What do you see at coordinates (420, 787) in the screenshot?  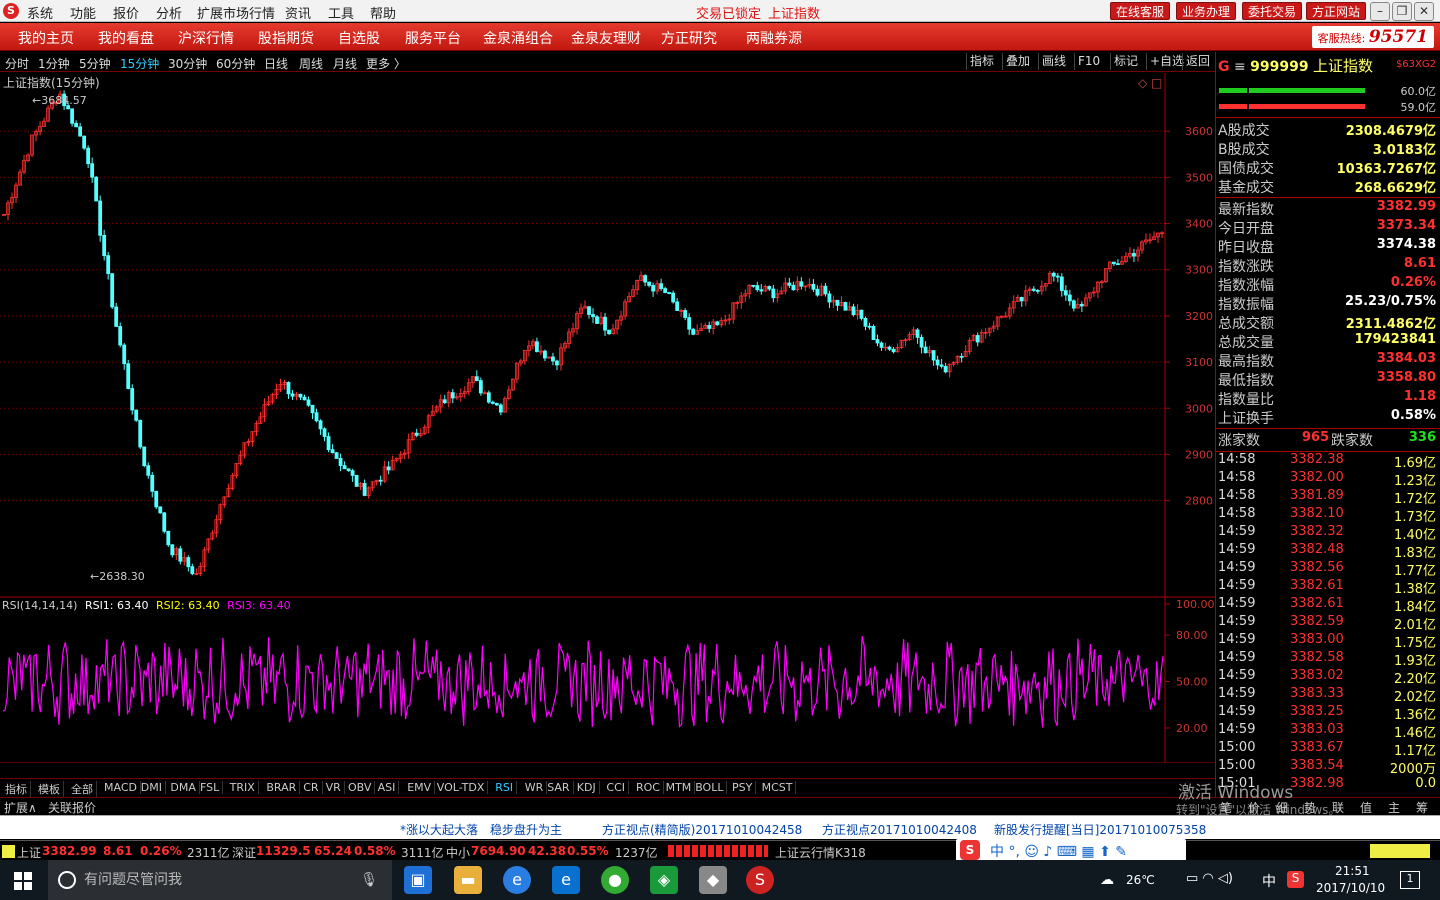 I see `indicator-tab-emv: EMV` at bounding box center [420, 787].